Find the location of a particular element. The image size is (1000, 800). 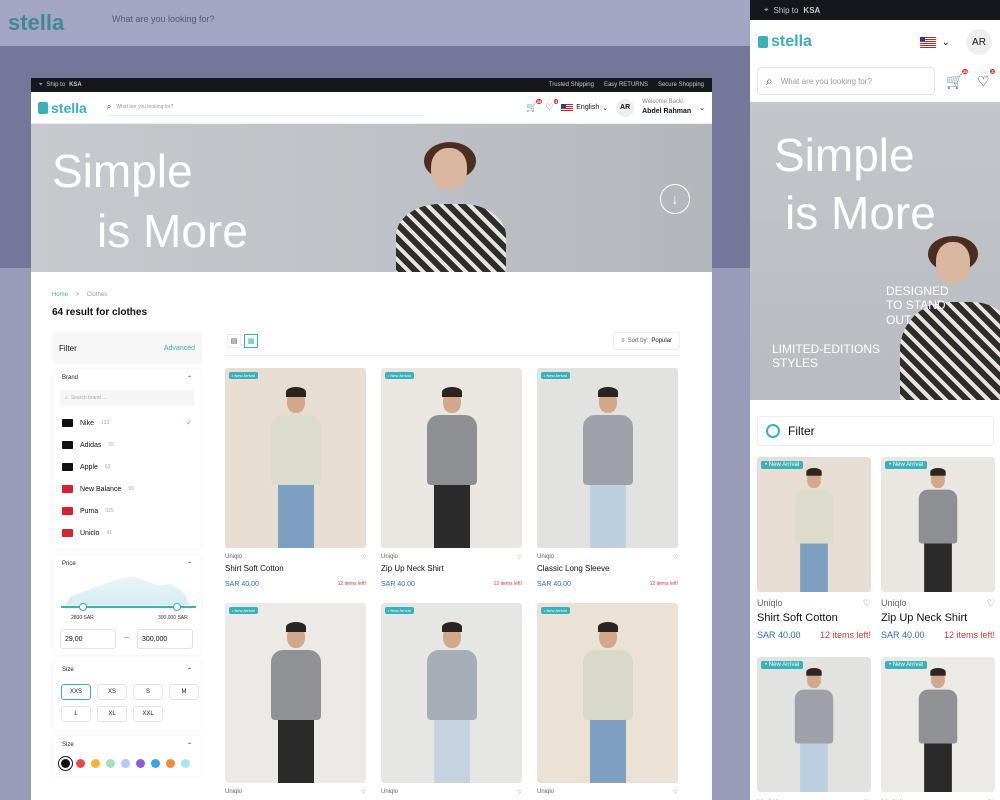

background-header: stella What are you looking for? is located at coordinates (375, 23).